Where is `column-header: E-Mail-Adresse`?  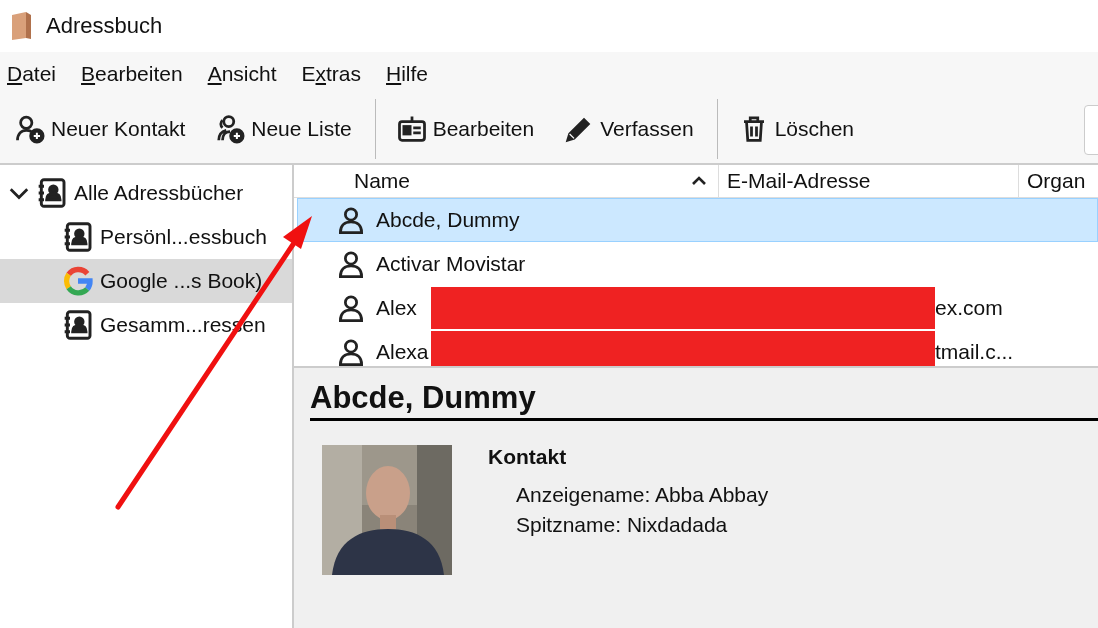
column-header: E-Mail-Adresse is located at coordinates (869, 181).